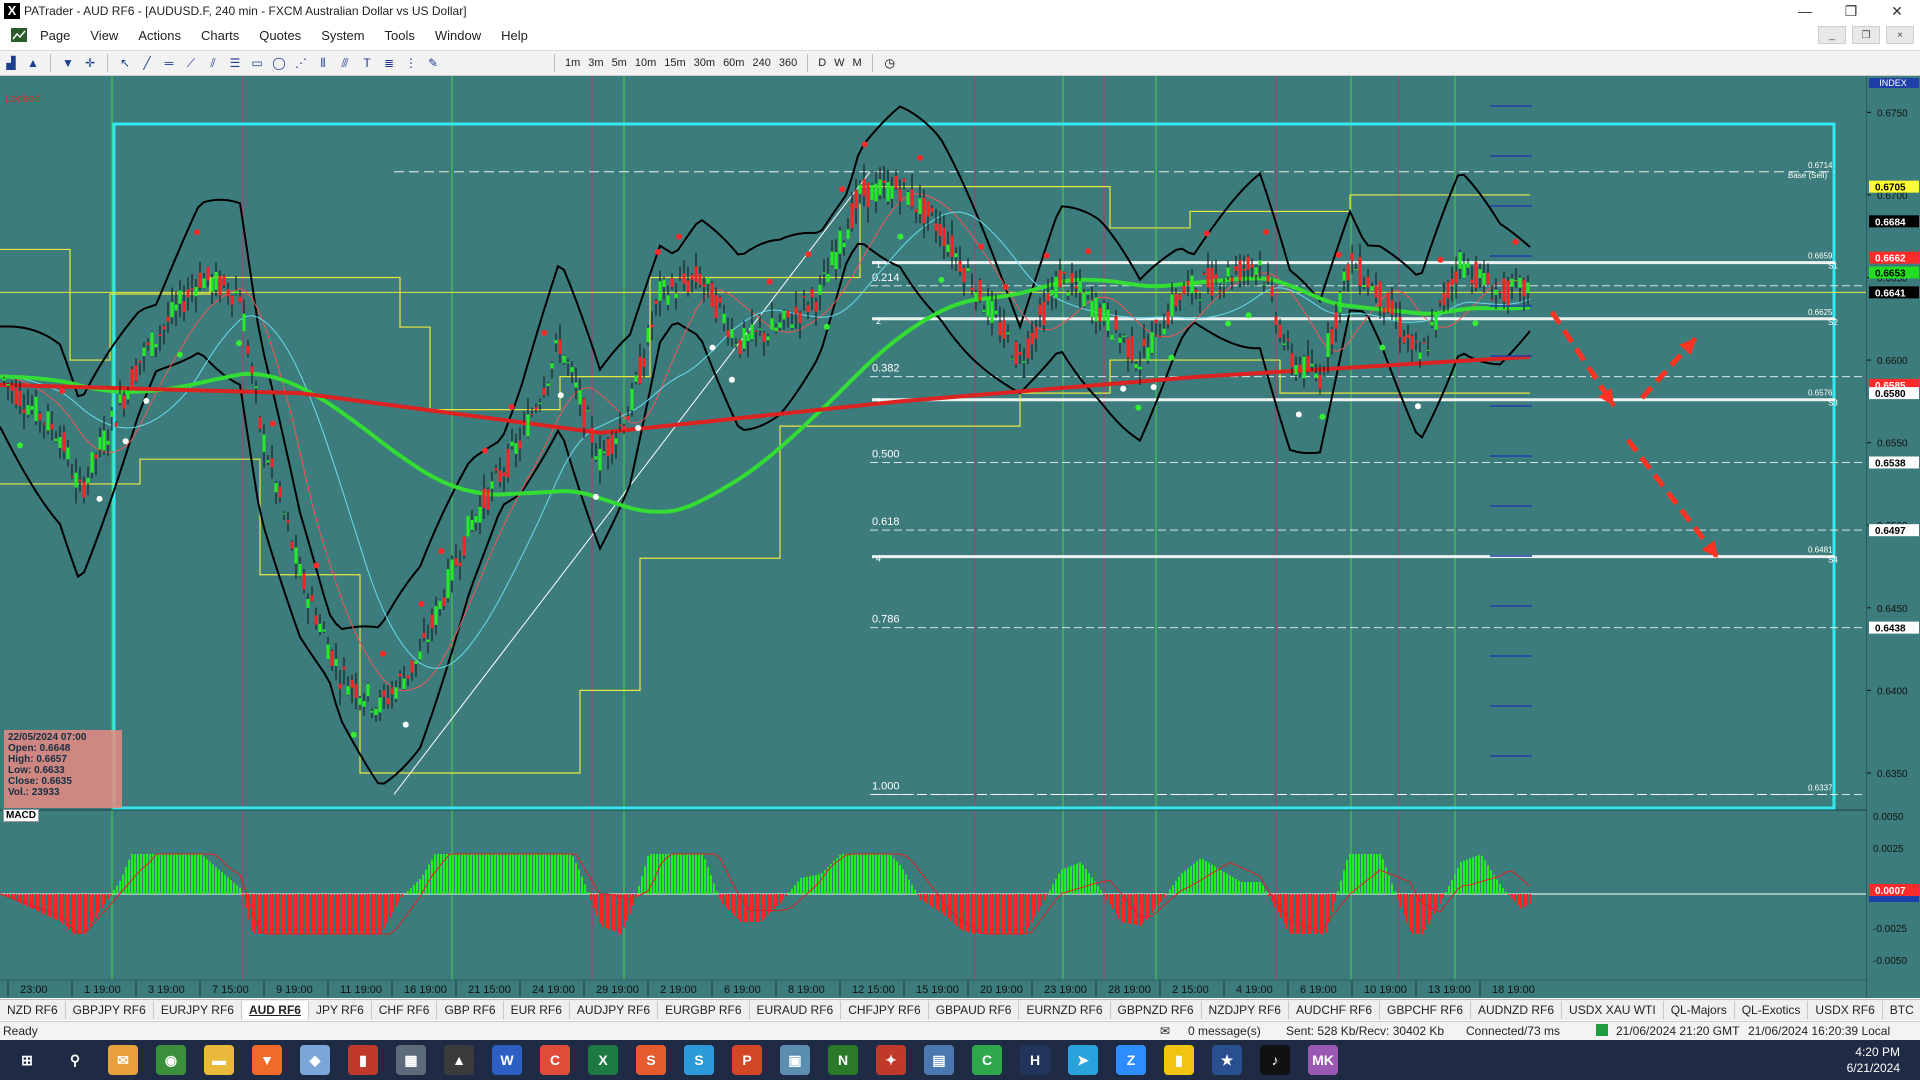 This screenshot has height=1080, width=1920. What do you see at coordinates (674, 63) in the screenshot?
I see `timeframe-15m-button: 15m` at bounding box center [674, 63].